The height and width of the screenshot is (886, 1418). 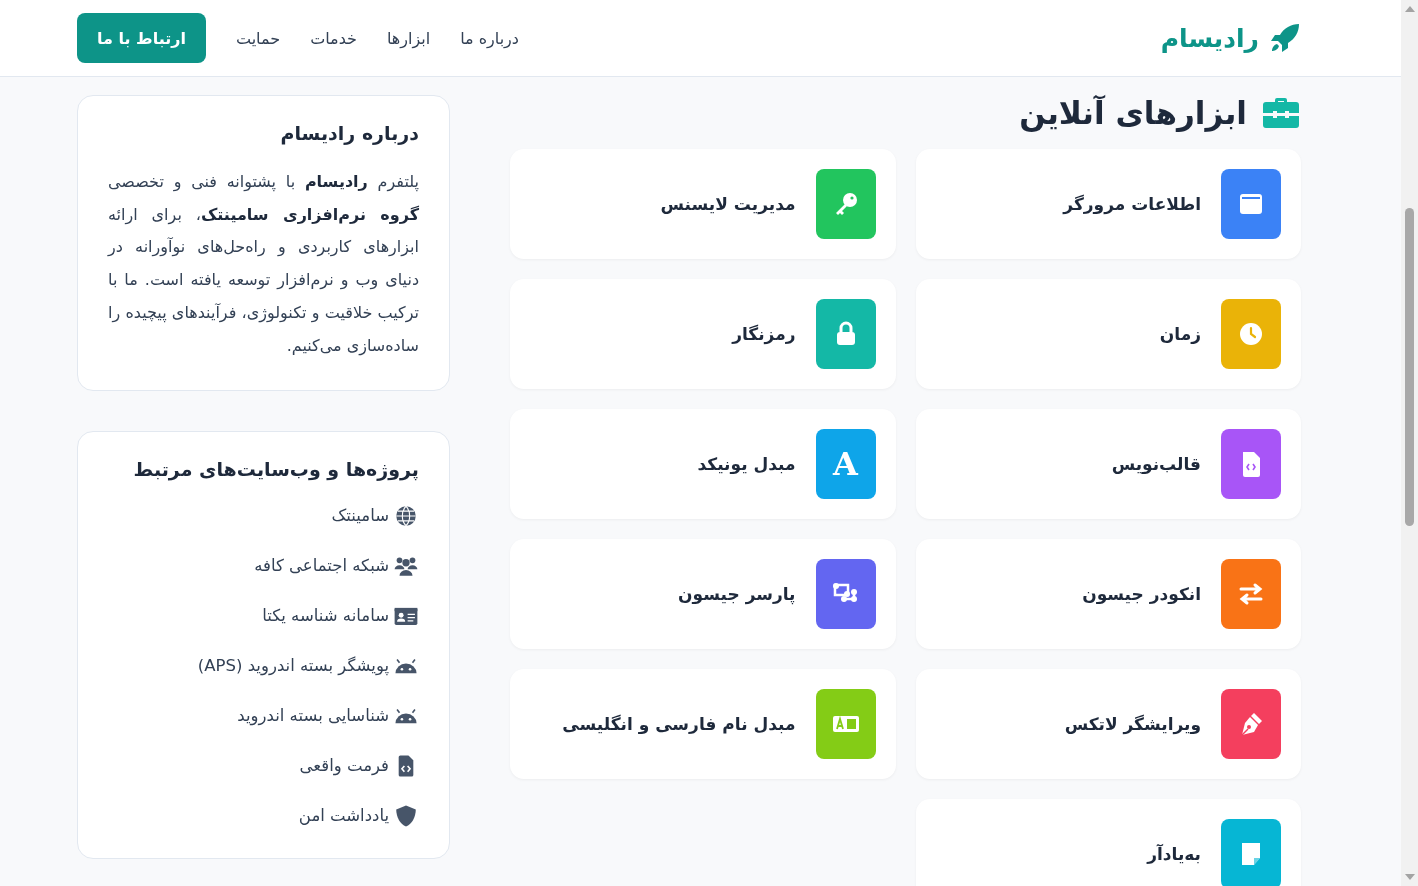 What do you see at coordinates (1132, 204) in the screenshot?
I see `tool-name: اطلاعات مرورگر` at bounding box center [1132, 204].